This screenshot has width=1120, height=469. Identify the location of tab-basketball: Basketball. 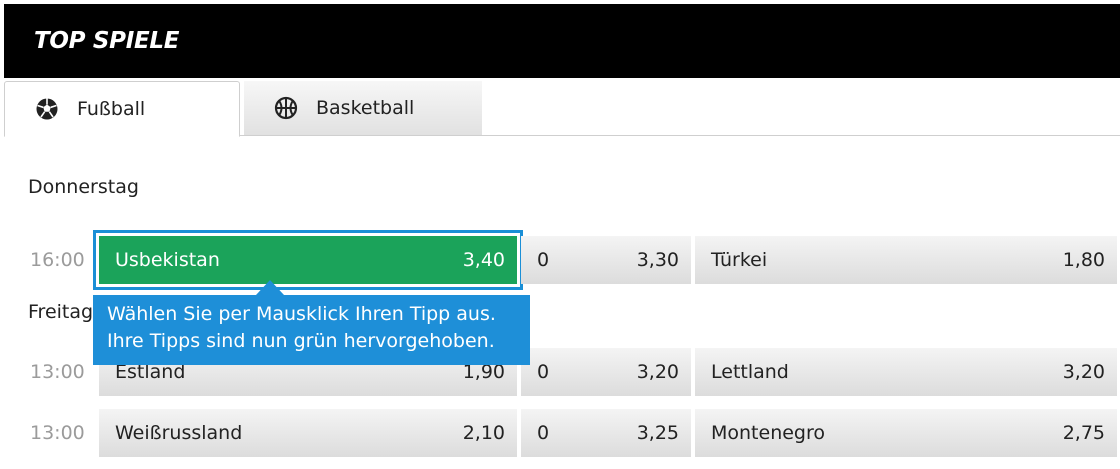
(363, 108).